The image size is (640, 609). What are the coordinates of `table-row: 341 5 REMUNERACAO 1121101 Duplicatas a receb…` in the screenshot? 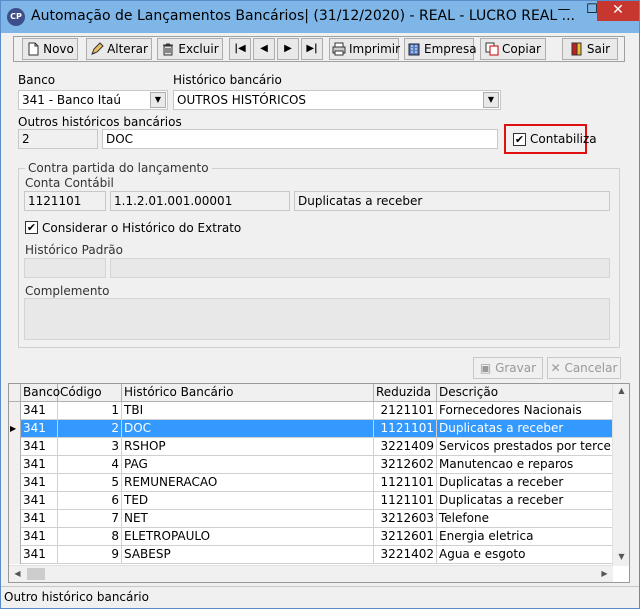 It's located at (311, 483).